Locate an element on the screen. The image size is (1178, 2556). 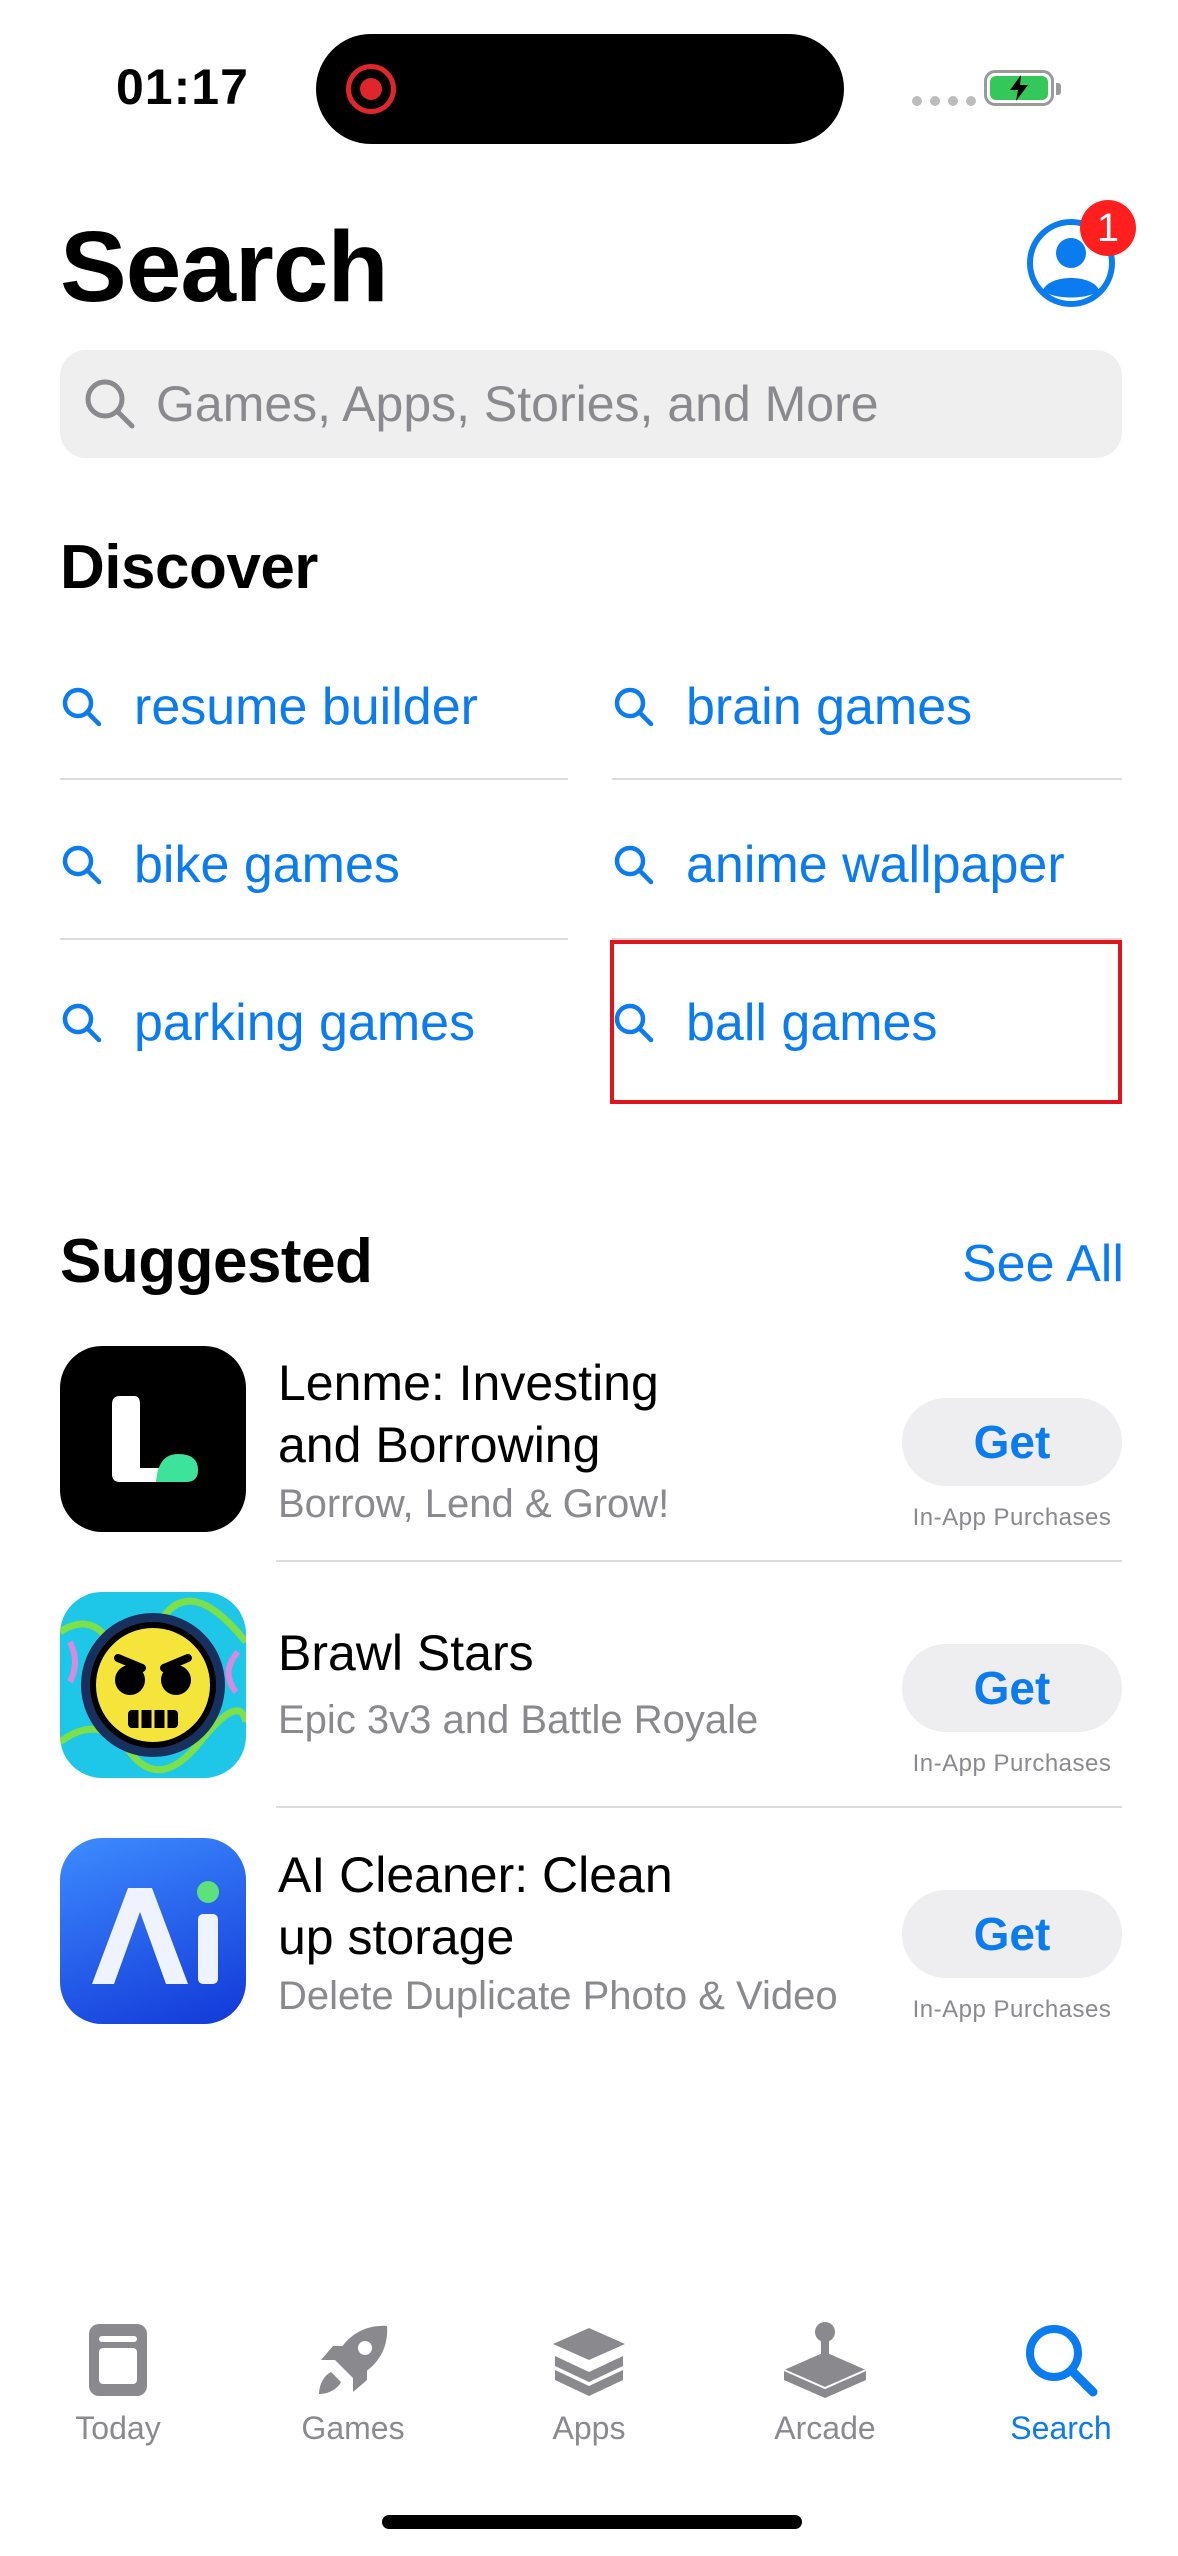
tab-search: Search is located at coordinates (1061, 2383).